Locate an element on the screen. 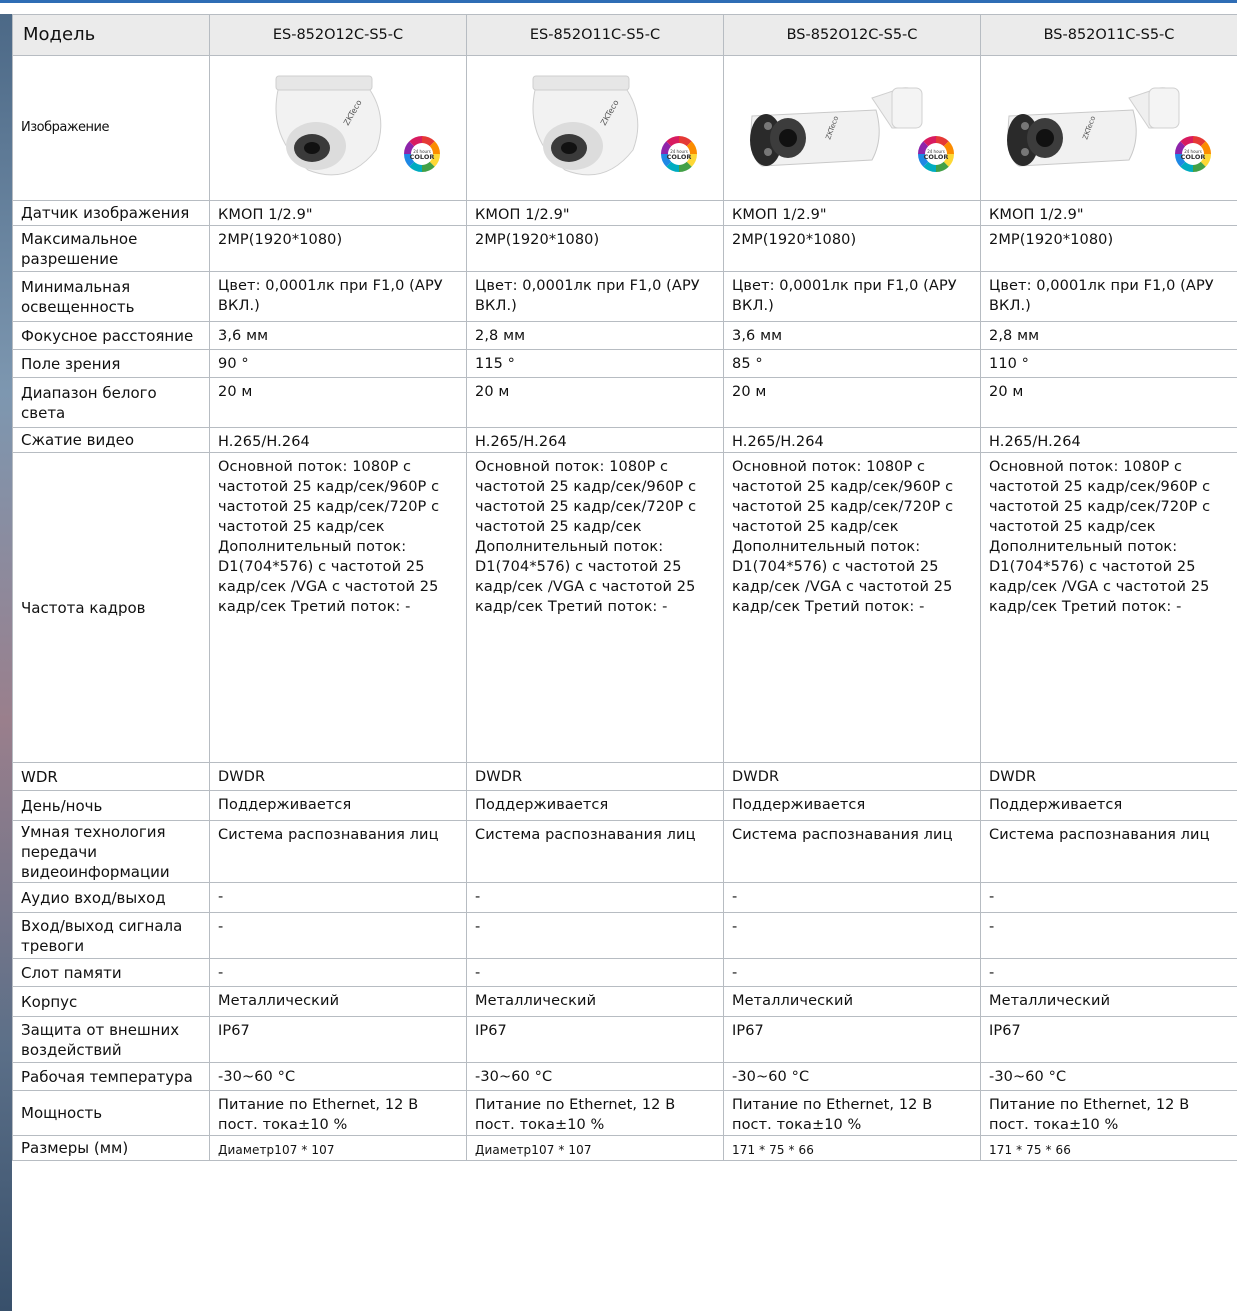 This screenshot has height=1311, width=1237. spec-label: Мощность is located at coordinates (111, 1113).